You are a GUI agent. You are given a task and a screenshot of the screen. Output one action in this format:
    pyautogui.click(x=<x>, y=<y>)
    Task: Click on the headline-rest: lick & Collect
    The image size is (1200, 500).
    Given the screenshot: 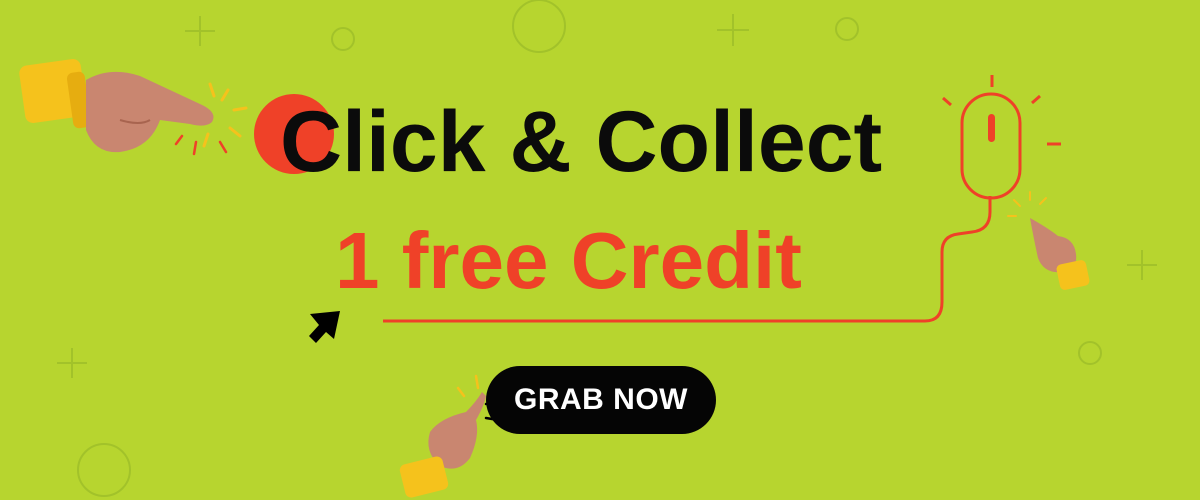 What is the action you would take?
    pyautogui.click(x=612, y=142)
    